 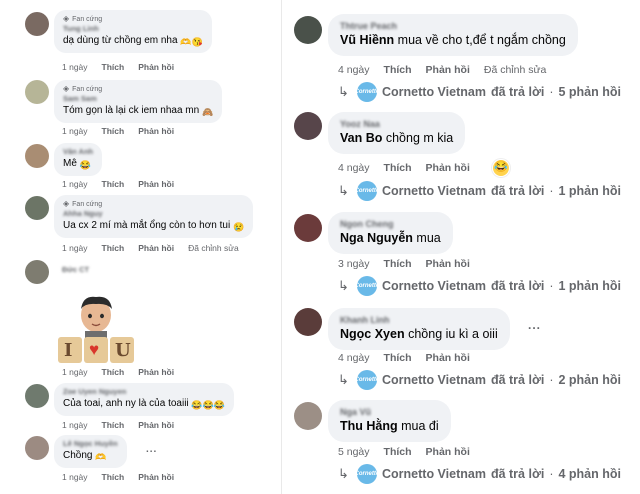 What do you see at coordinates (372, 334) in the screenshot?
I see `tagged-author: Ngọc Xyen` at bounding box center [372, 334].